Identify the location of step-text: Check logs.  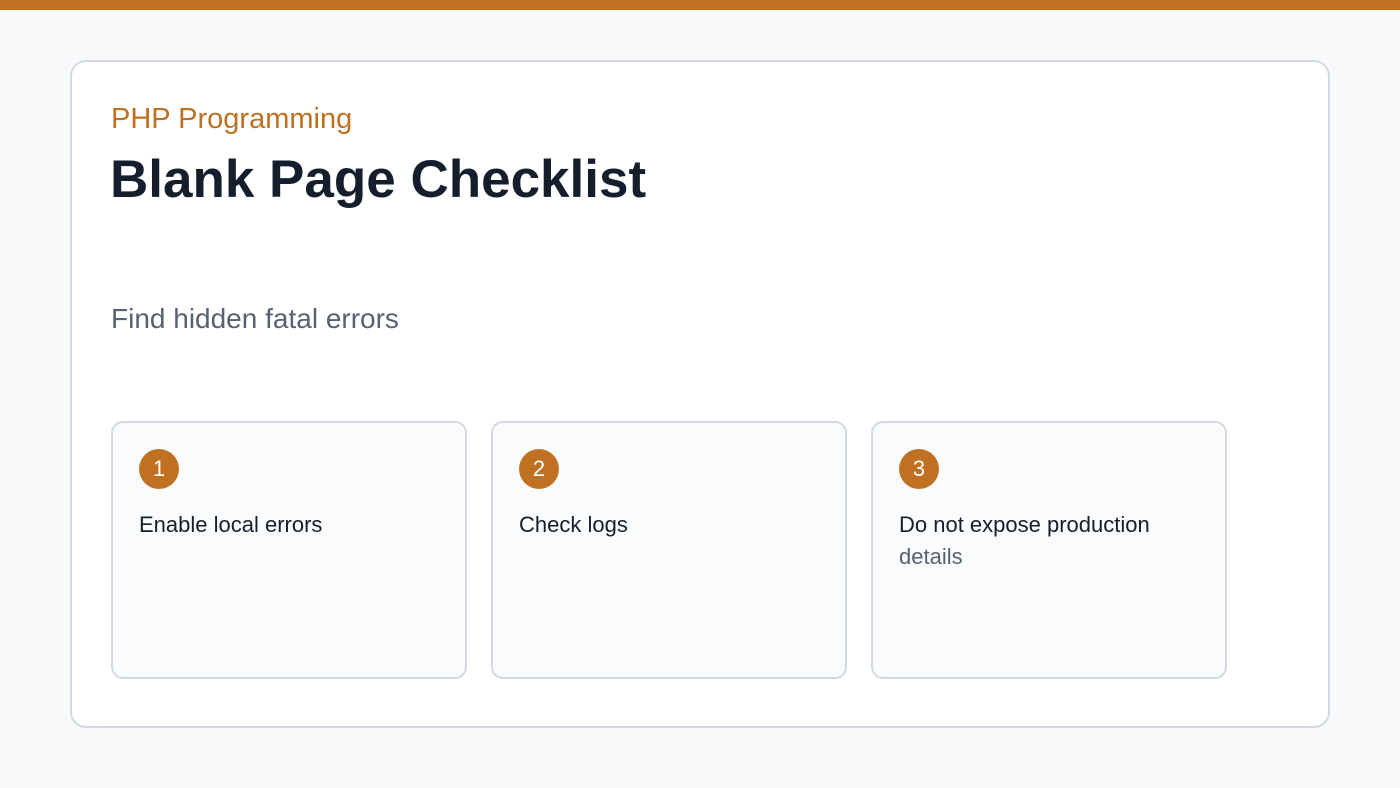
(669, 525).